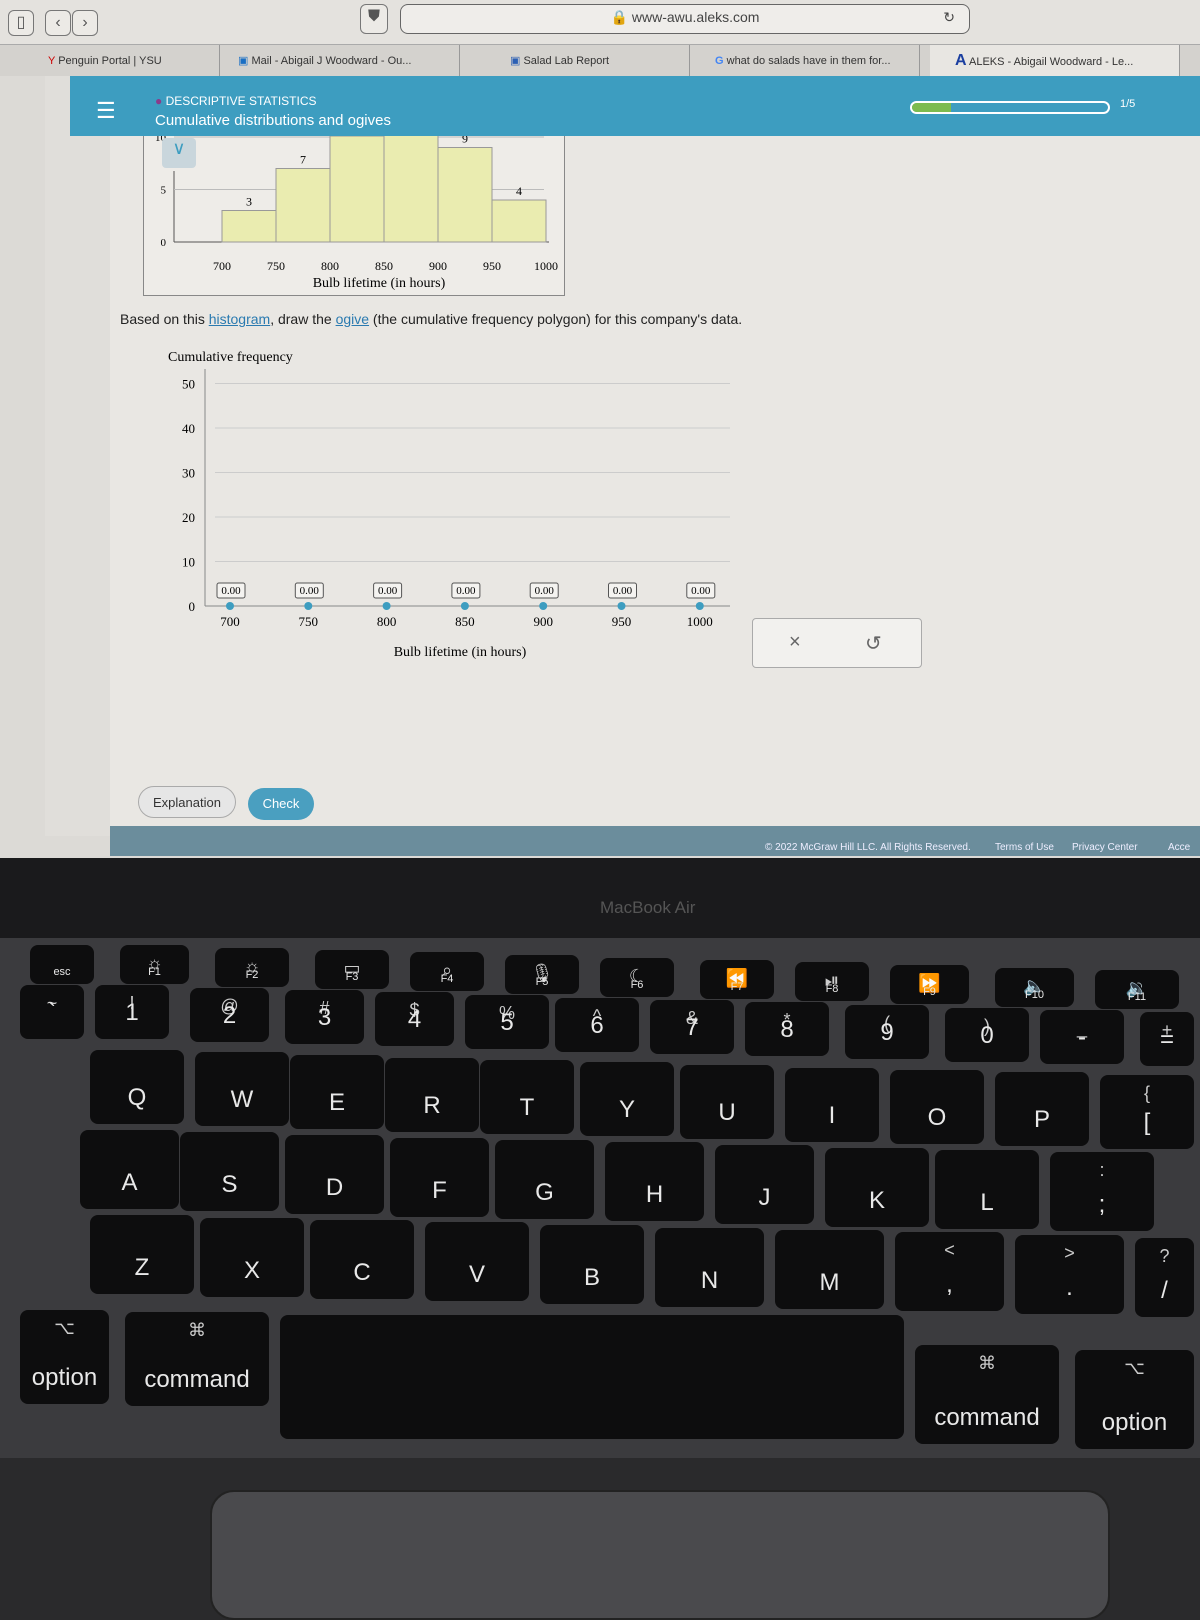 The height and width of the screenshot is (1620, 1200). What do you see at coordinates (229, 1015) in the screenshot?
I see `key-2: @2` at bounding box center [229, 1015].